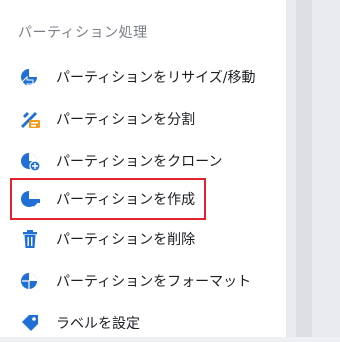 The image size is (340, 342). I want to click on menu-item-clone: パーティションをクローン, so click(148, 161).